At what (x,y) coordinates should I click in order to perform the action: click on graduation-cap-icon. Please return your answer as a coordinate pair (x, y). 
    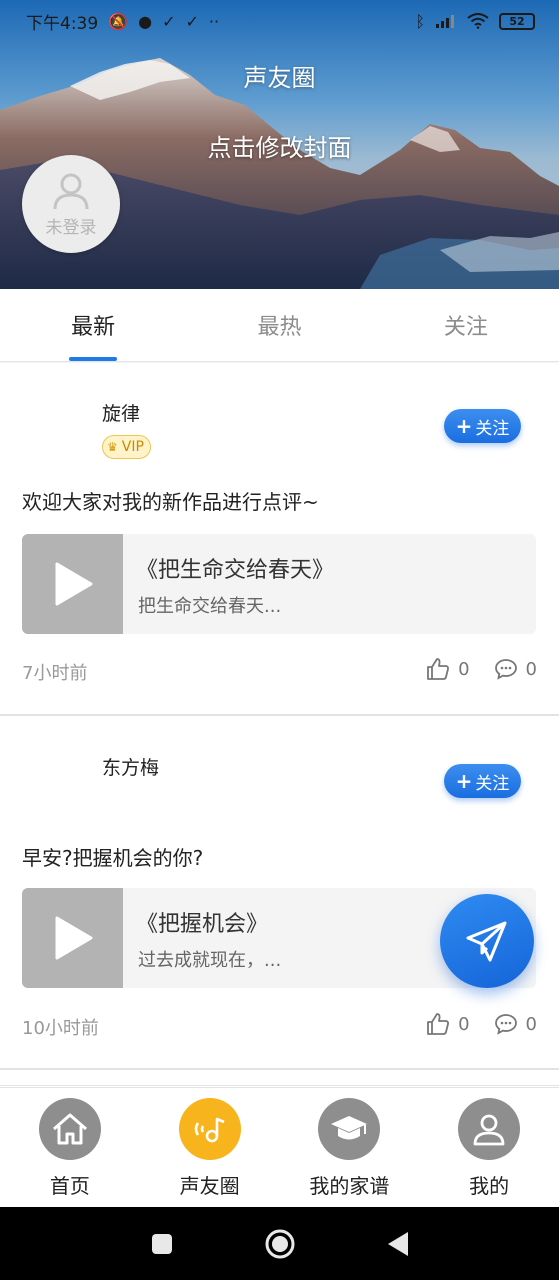
    Looking at the image, I should click on (349, 1129).